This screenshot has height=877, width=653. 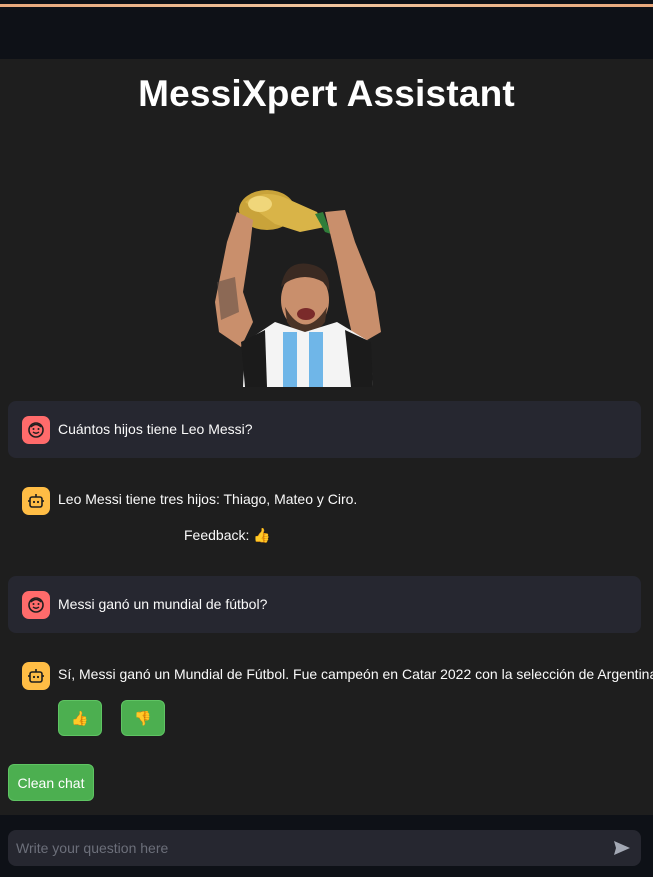 What do you see at coordinates (298, 288) in the screenshot?
I see `hero-image` at bounding box center [298, 288].